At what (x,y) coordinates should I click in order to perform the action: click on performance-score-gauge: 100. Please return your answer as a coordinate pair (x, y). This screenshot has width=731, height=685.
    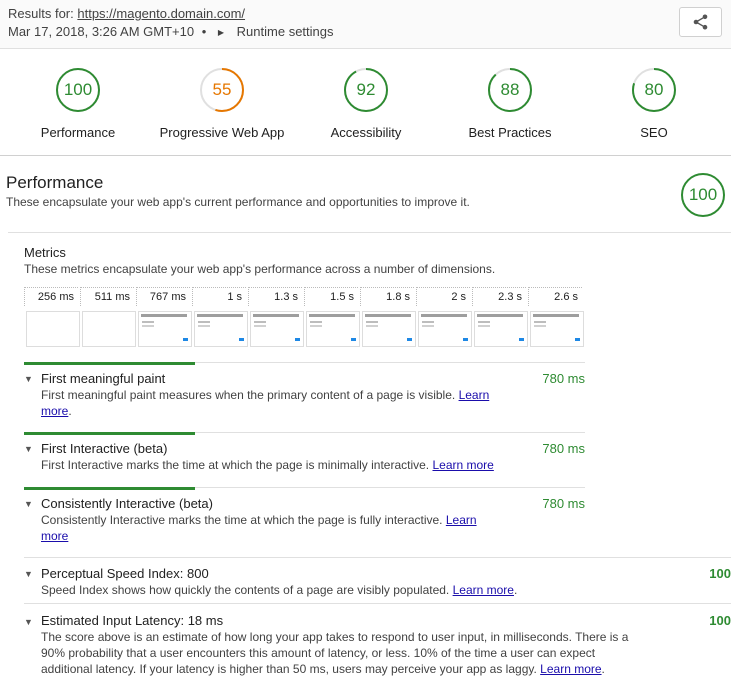
    Looking at the image, I should click on (703, 195).